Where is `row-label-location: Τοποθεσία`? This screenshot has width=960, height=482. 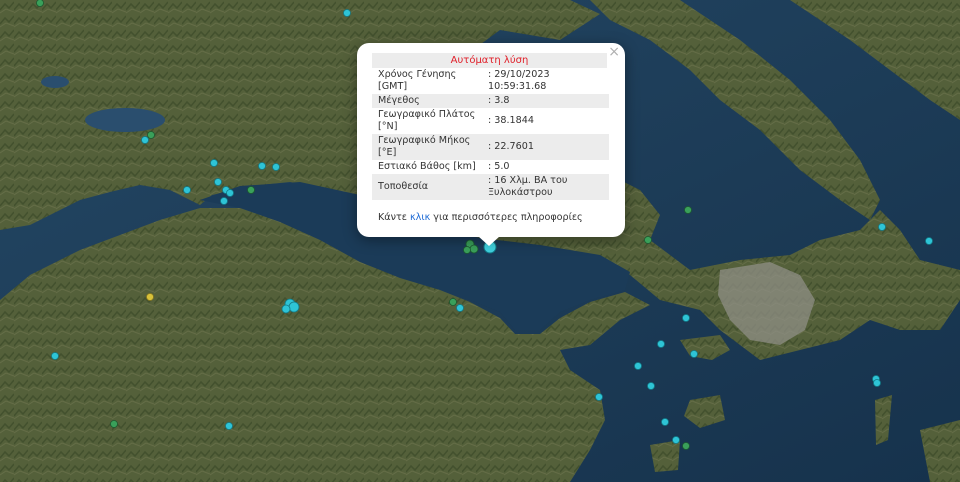
row-label-location: Τοποθεσία is located at coordinates (427, 187).